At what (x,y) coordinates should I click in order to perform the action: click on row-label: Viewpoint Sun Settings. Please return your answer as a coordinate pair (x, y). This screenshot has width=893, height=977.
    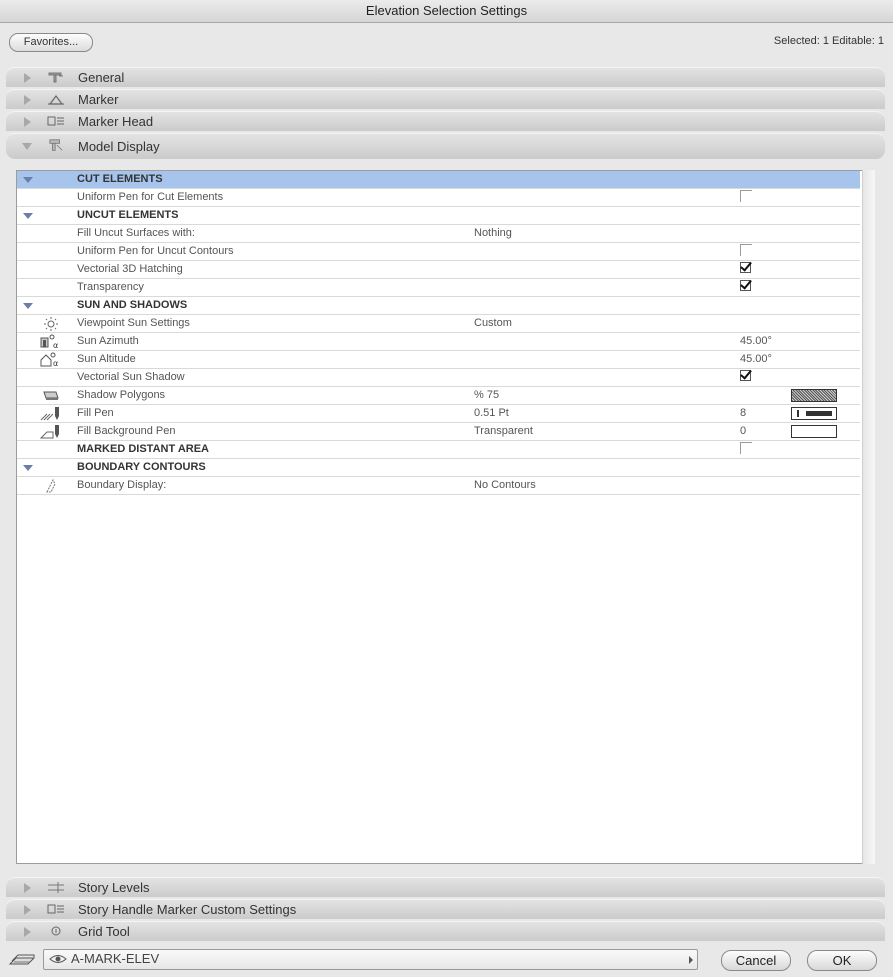
    Looking at the image, I should click on (133, 323).